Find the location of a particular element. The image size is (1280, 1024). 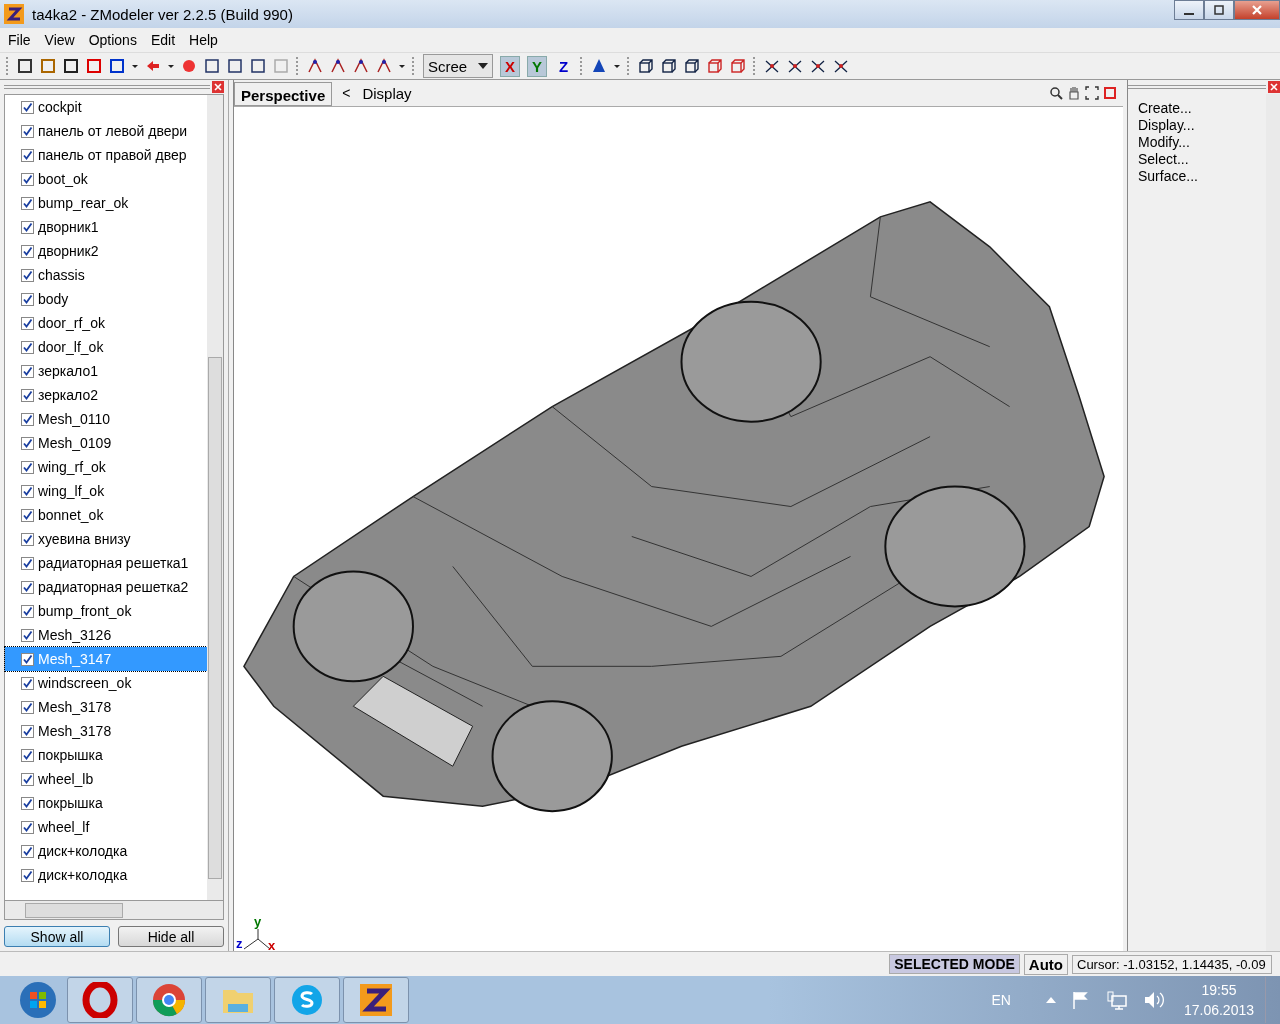

menu-item: View is located at coordinates (60, 40).